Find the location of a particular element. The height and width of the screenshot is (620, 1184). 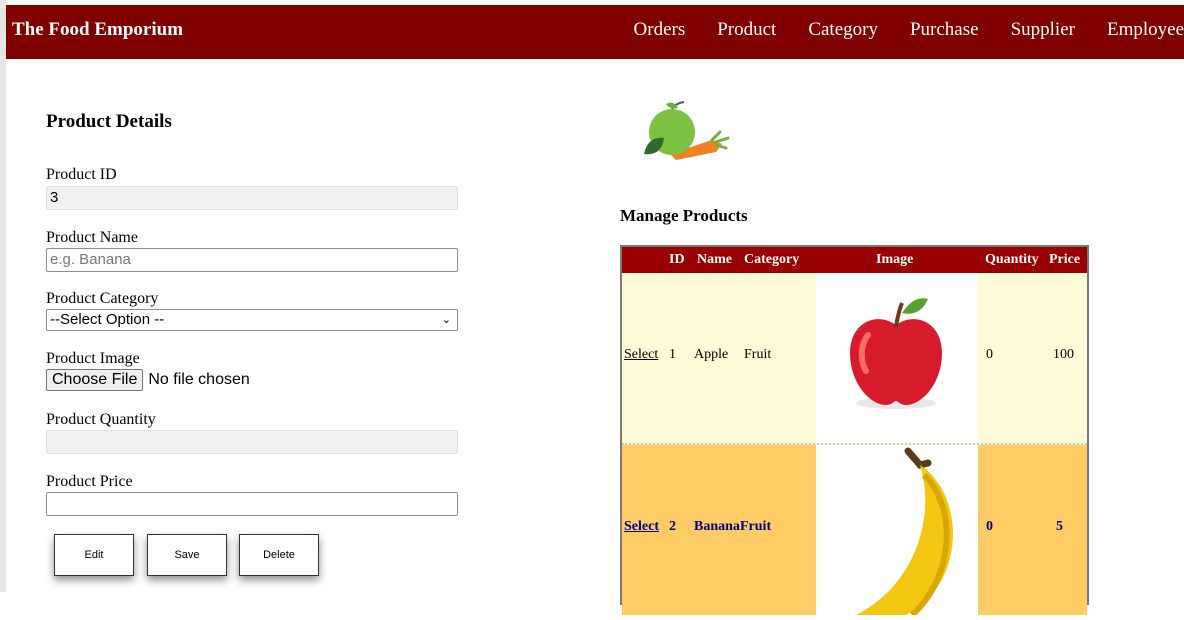

banana-image-icon is located at coordinates (904, 532).